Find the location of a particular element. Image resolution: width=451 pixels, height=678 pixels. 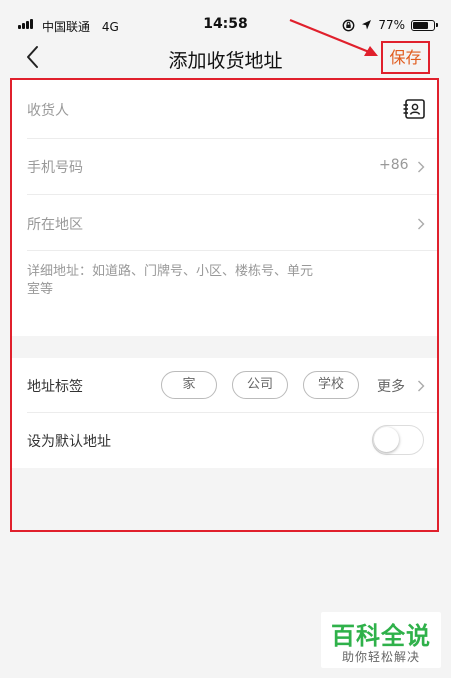

battery-icon is located at coordinates (424, 25).